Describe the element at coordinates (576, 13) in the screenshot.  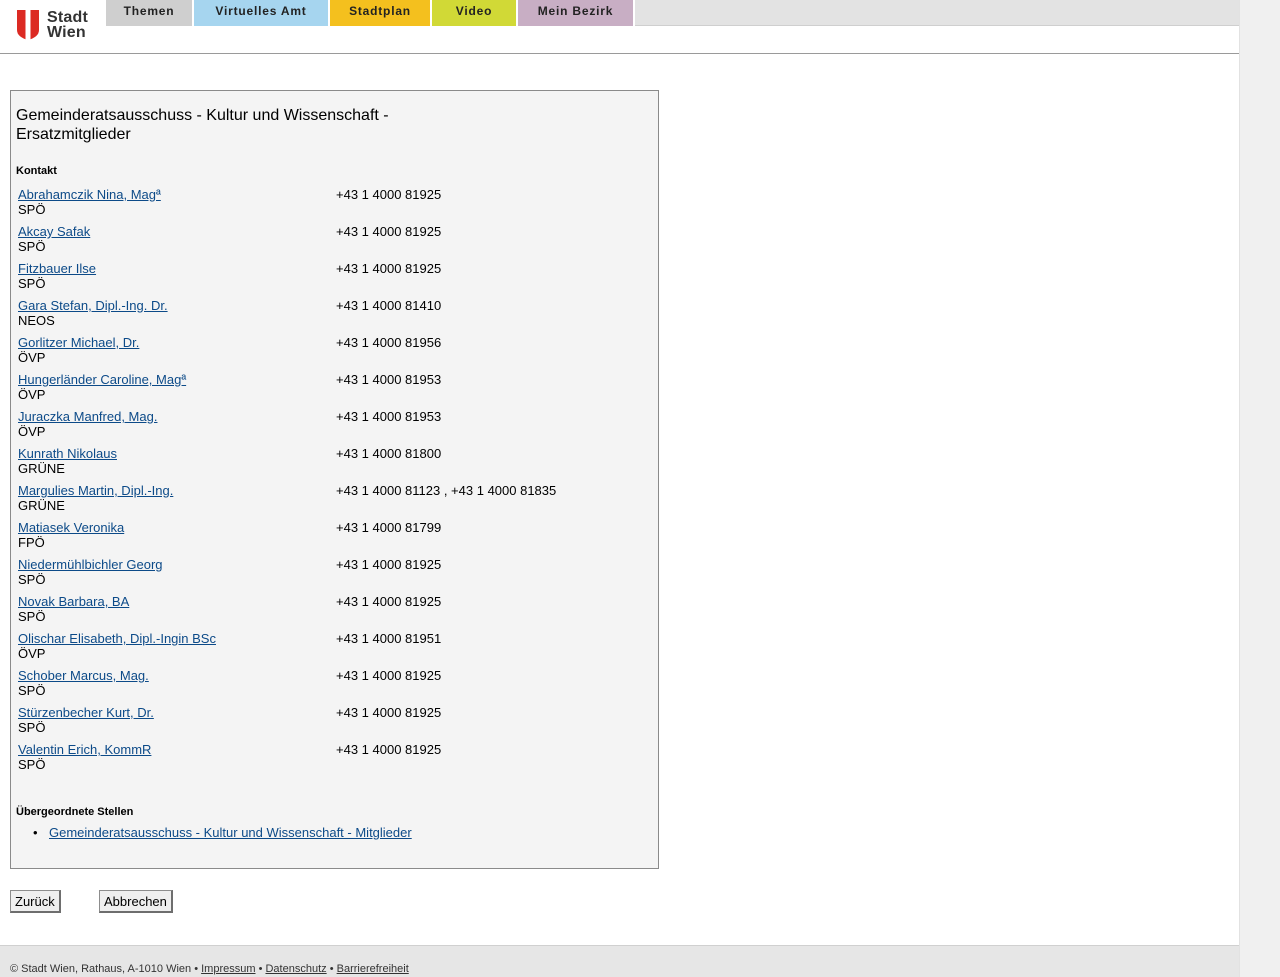
I see `nav-tab-mein-bezirk: Mein Bezirk` at that location.